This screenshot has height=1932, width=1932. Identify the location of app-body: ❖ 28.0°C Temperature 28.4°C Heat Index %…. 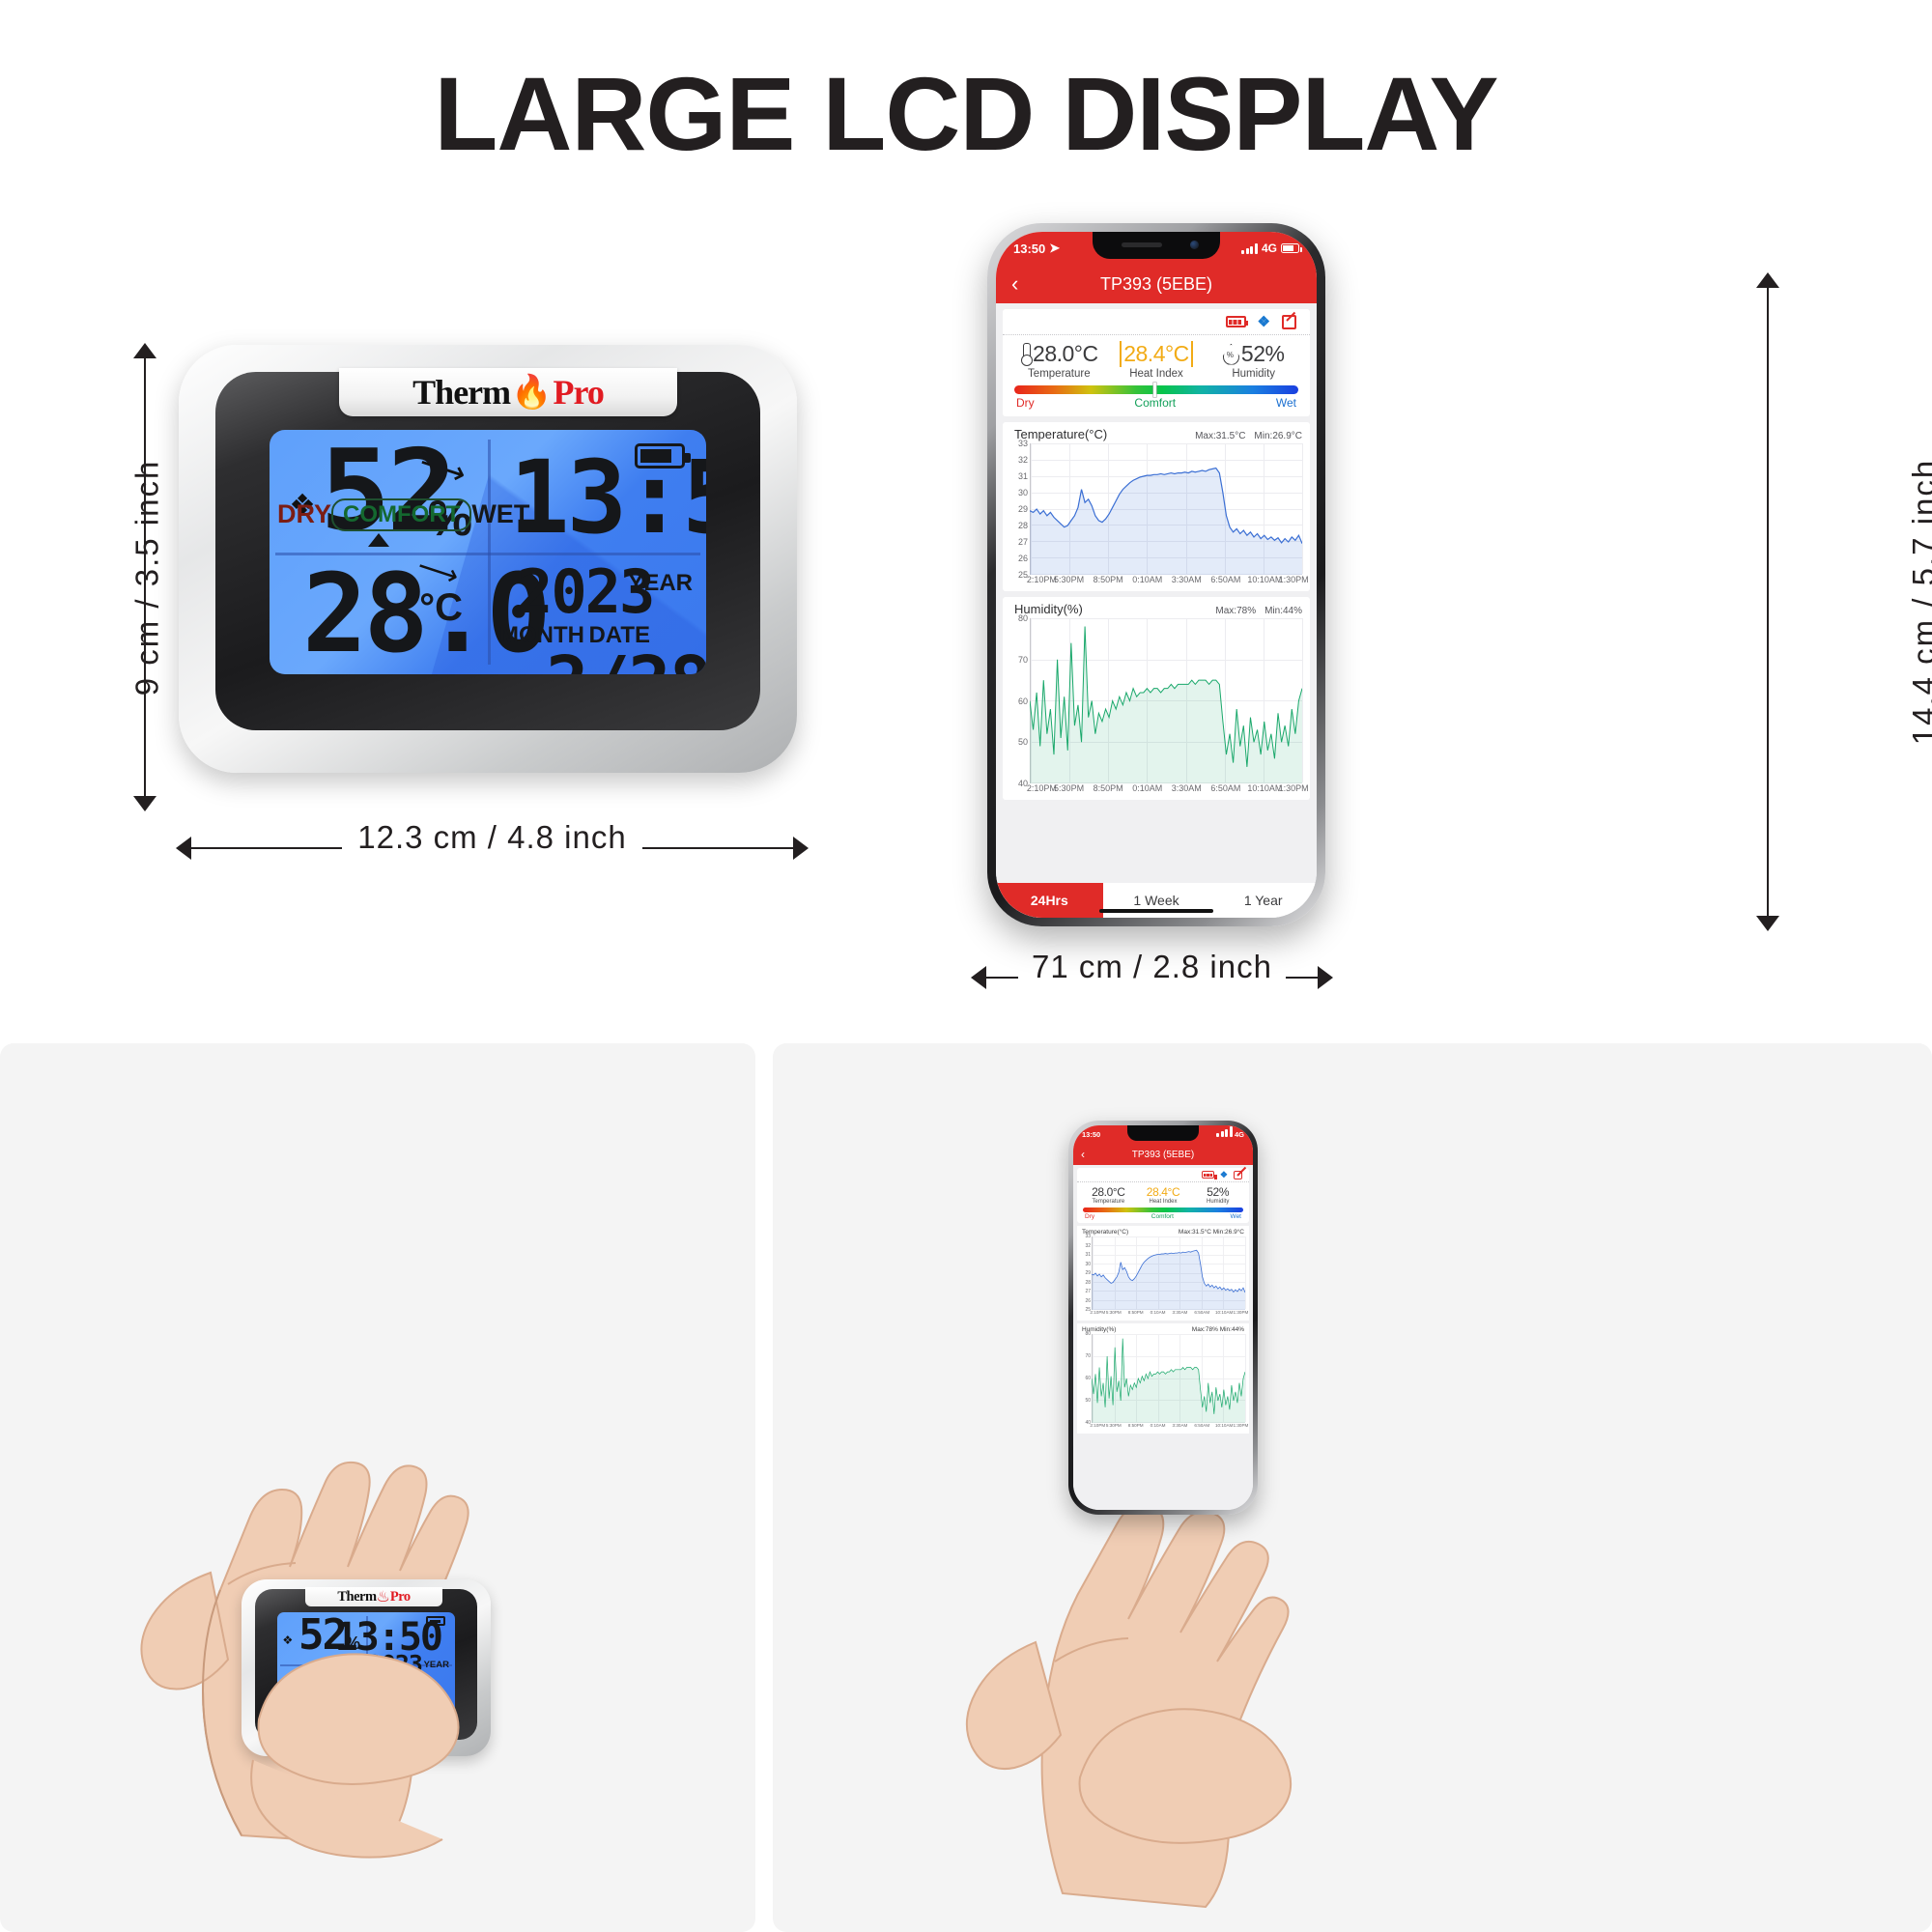
(1156, 610).